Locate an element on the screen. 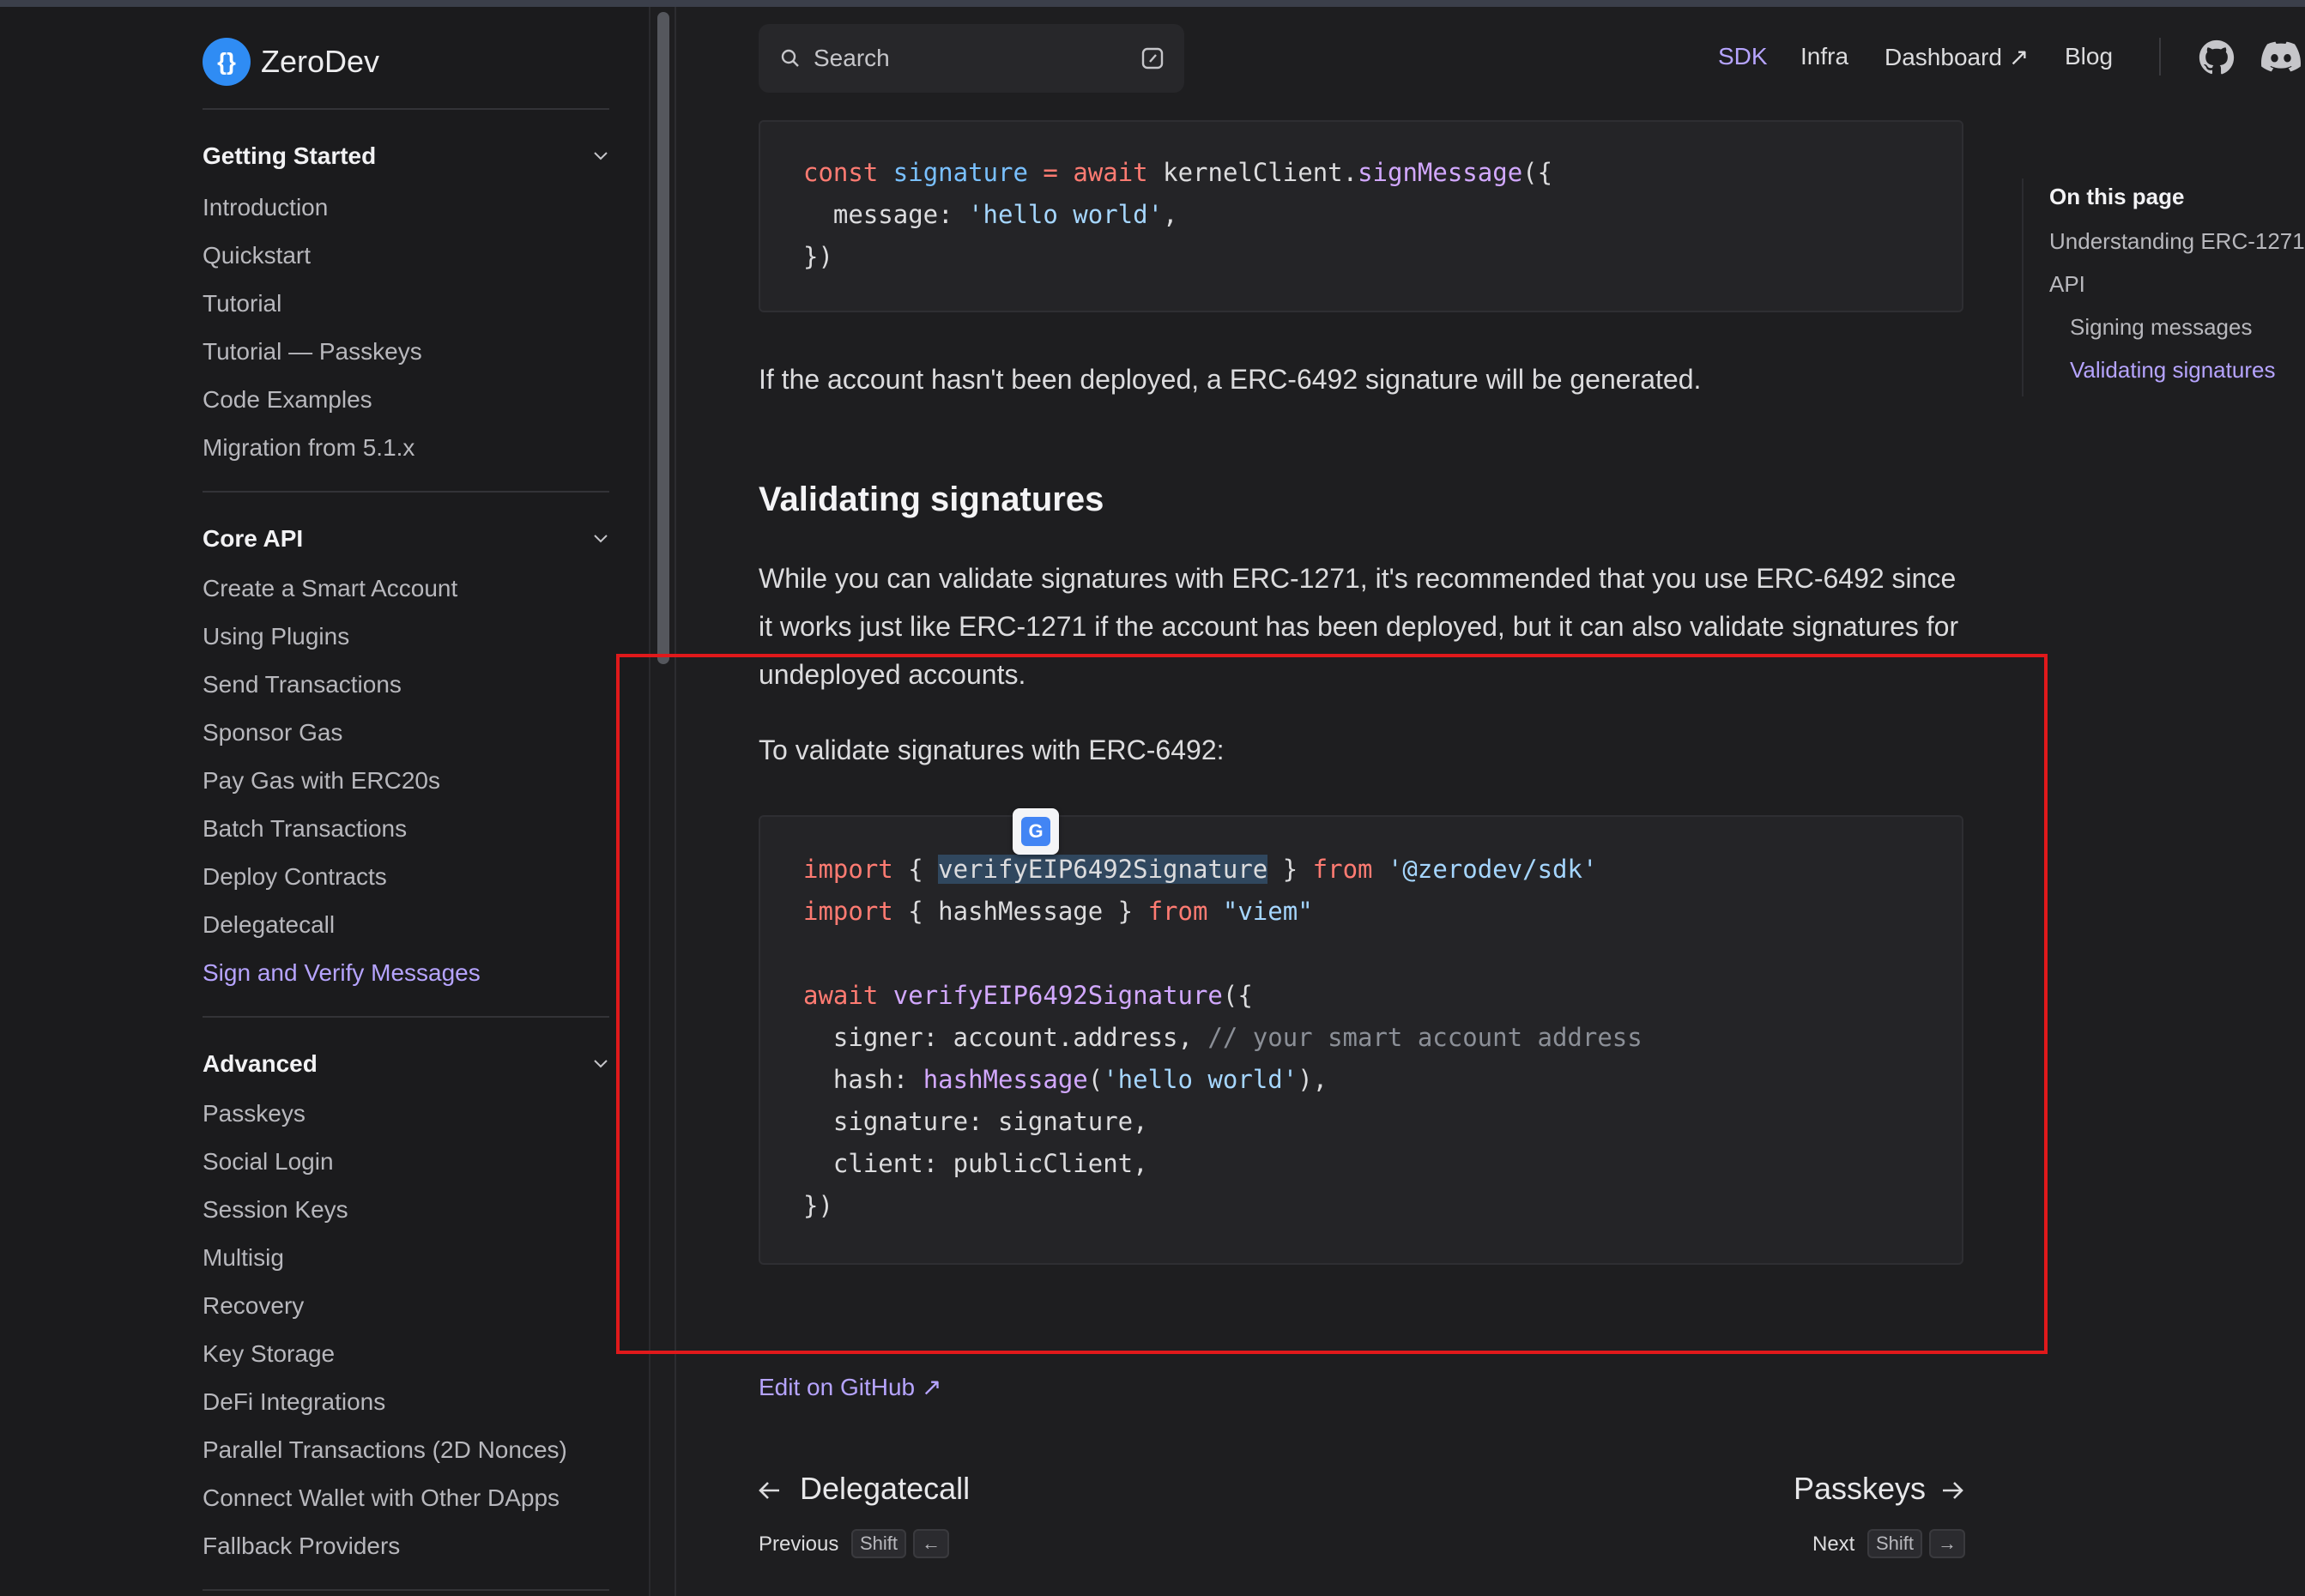 The width and height of the screenshot is (2305, 1596). sidebar-item-pay-gas-erc20: Pay Gas with ERC20s is located at coordinates (321, 781).